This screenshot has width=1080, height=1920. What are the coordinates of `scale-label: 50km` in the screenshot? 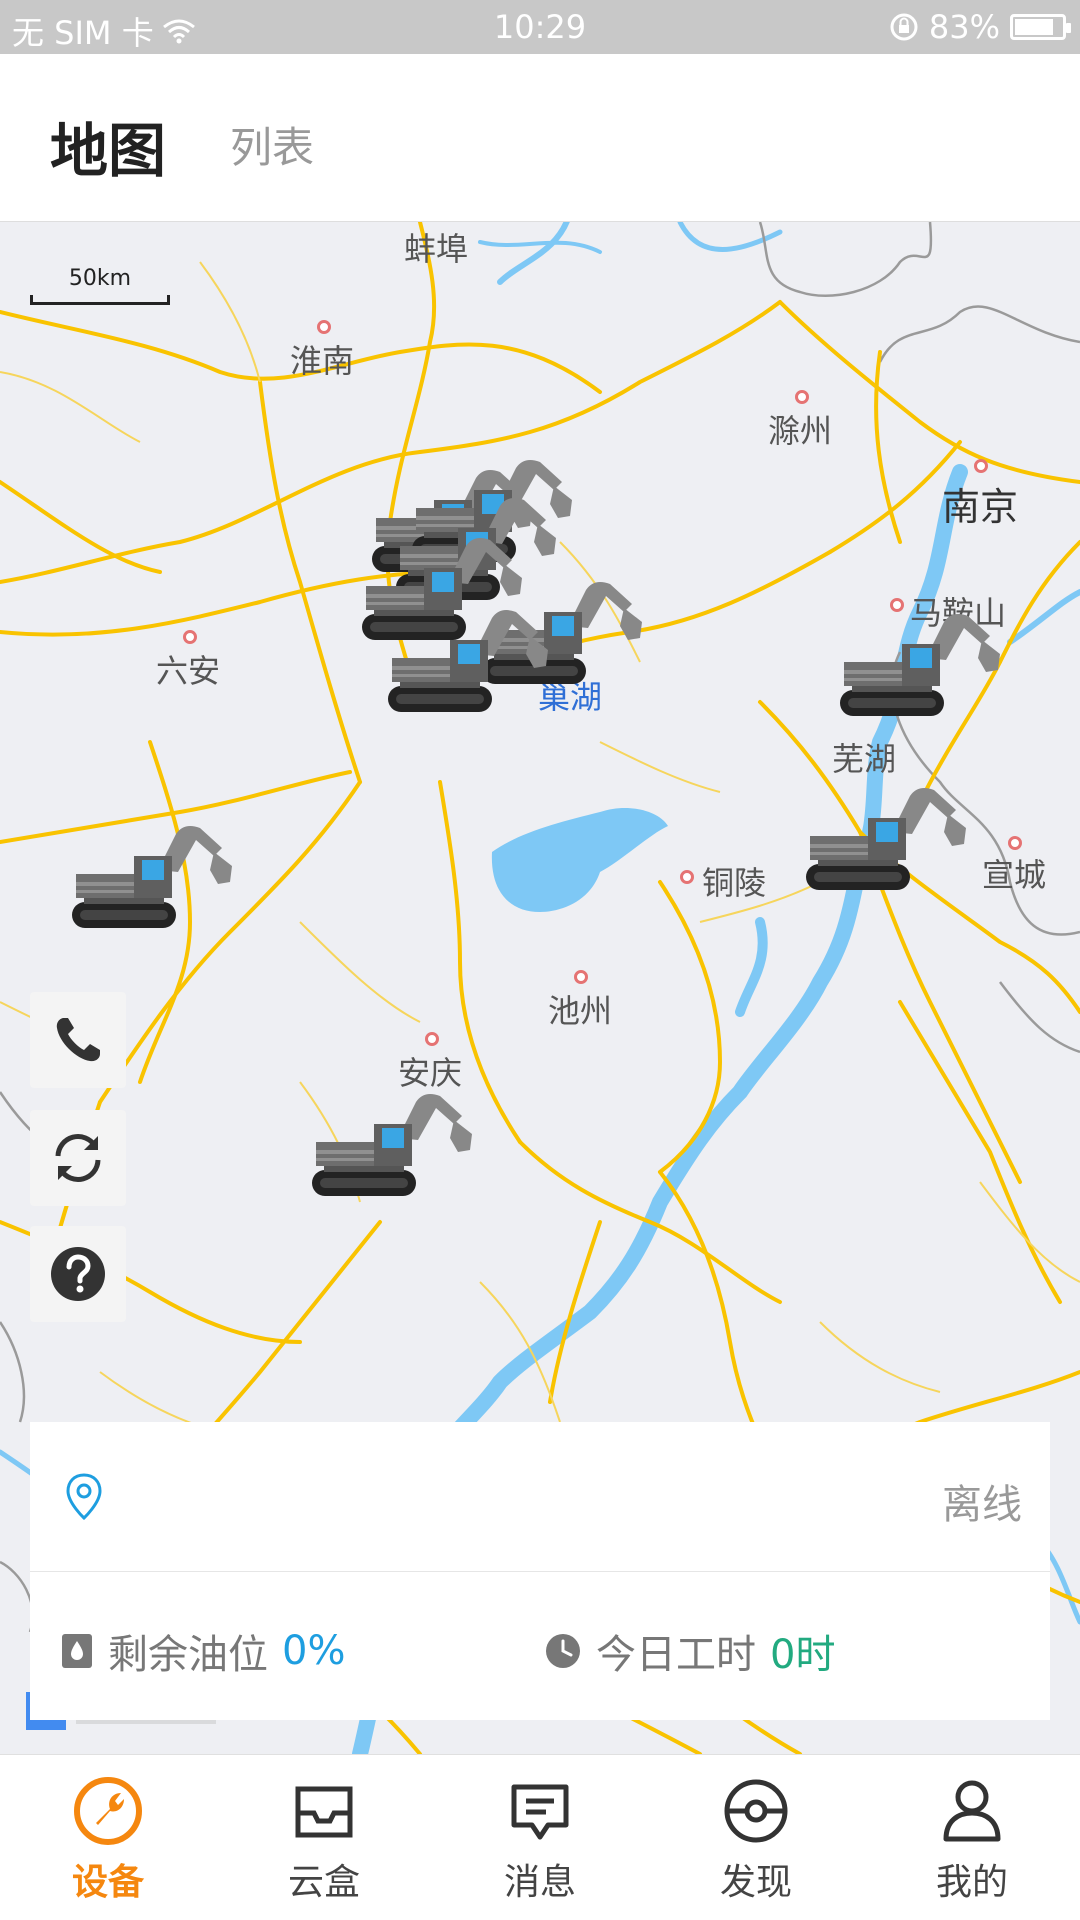 It's located at (100, 278).